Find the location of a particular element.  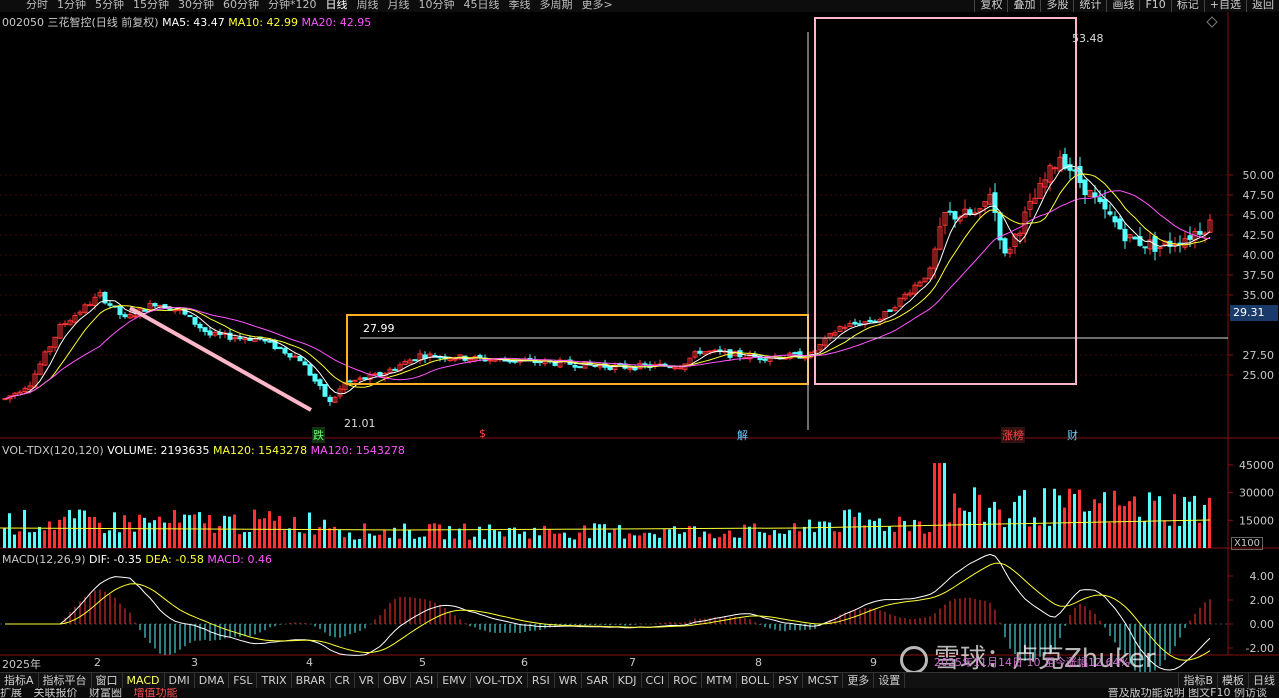

indicator-tab: FSL is located at coordinates (243, 680).